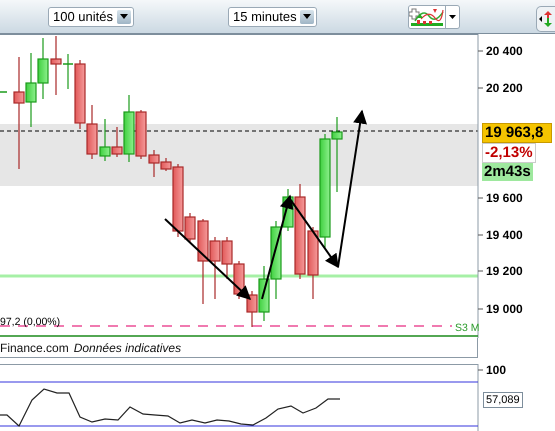 The width and height of the screenshot is (555, 431). I want to click on axis-label: 19 600, so click(504, 198).